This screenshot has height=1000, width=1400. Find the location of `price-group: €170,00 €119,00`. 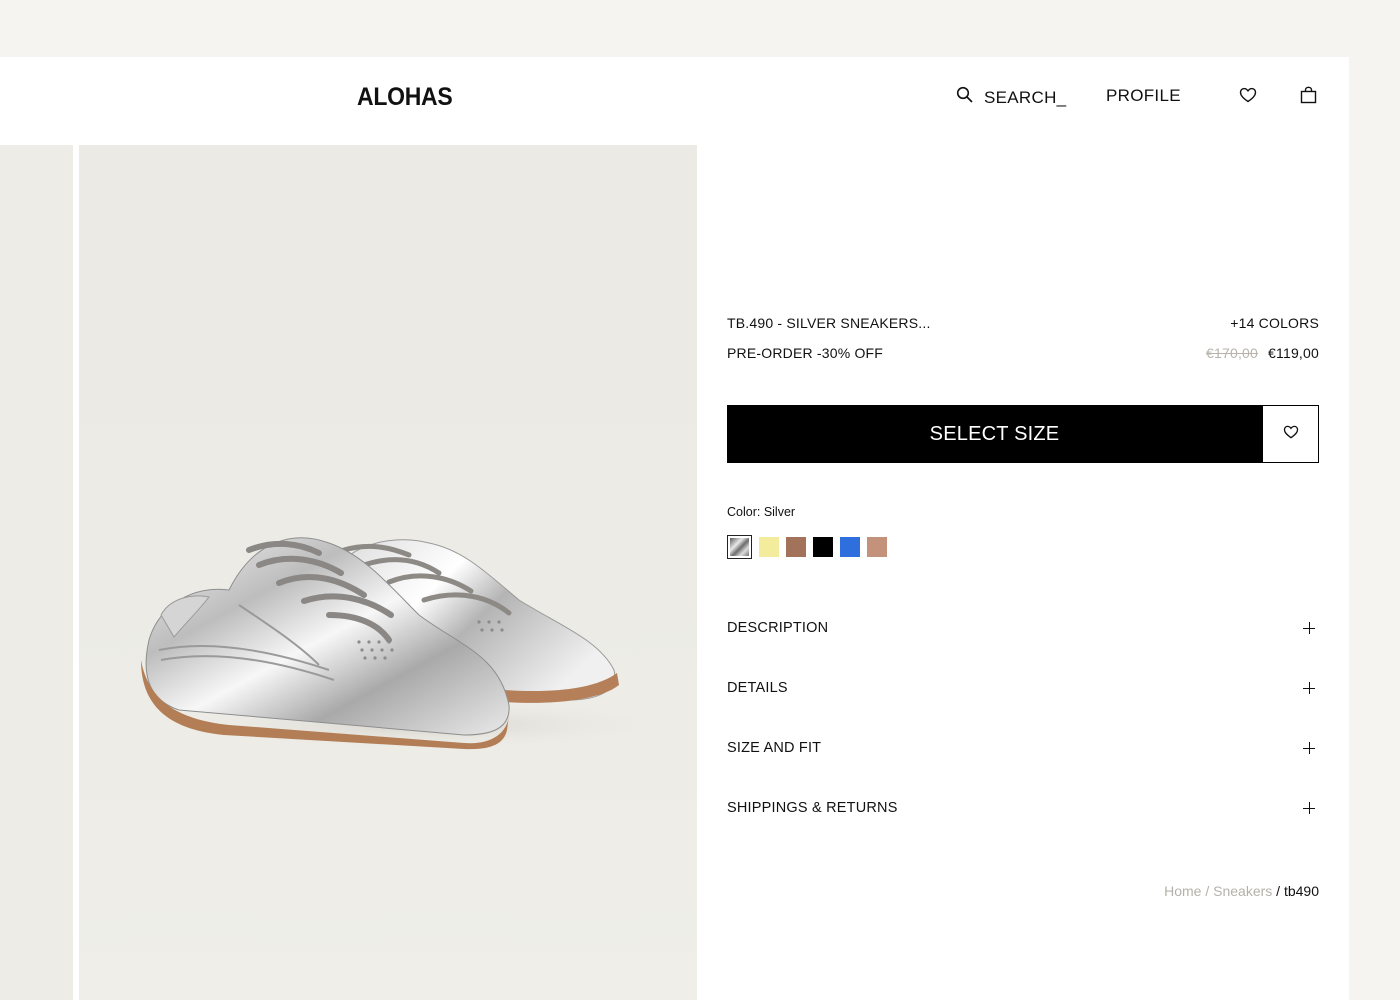

price-group: €170,00 €119,00 is located at coordinates (1262, 353).